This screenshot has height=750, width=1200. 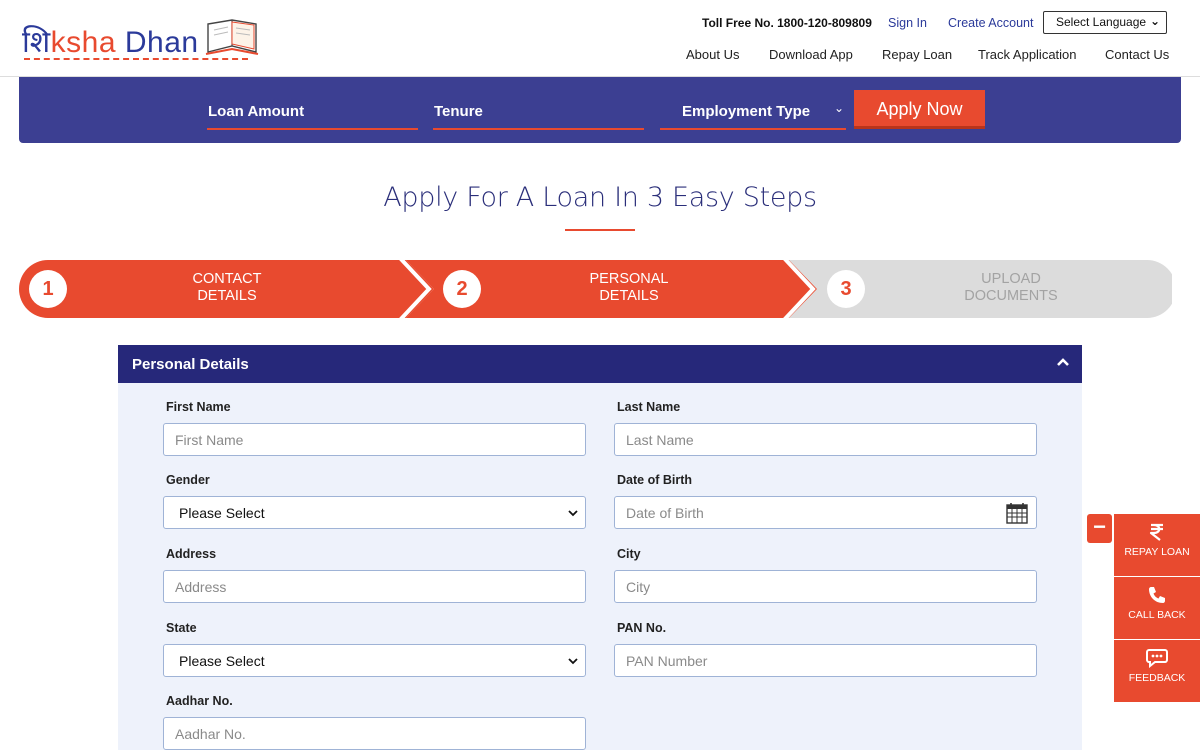 What do you see at coordinates (222, 661) in the screenshot?
I see `state-select-value: Please Select` at bounding box center [222, 661].